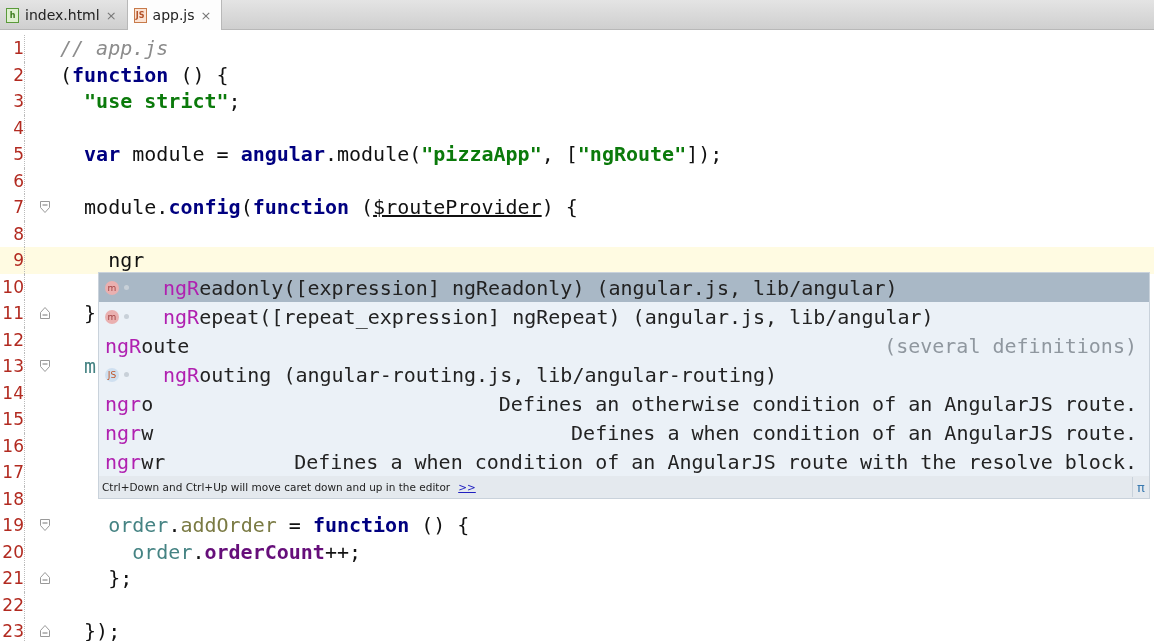  Describe the element at coordinates (854, 432) in the screenshot. I see `completion-detail: Defines a when condition of an AngularJS route.` at that location.